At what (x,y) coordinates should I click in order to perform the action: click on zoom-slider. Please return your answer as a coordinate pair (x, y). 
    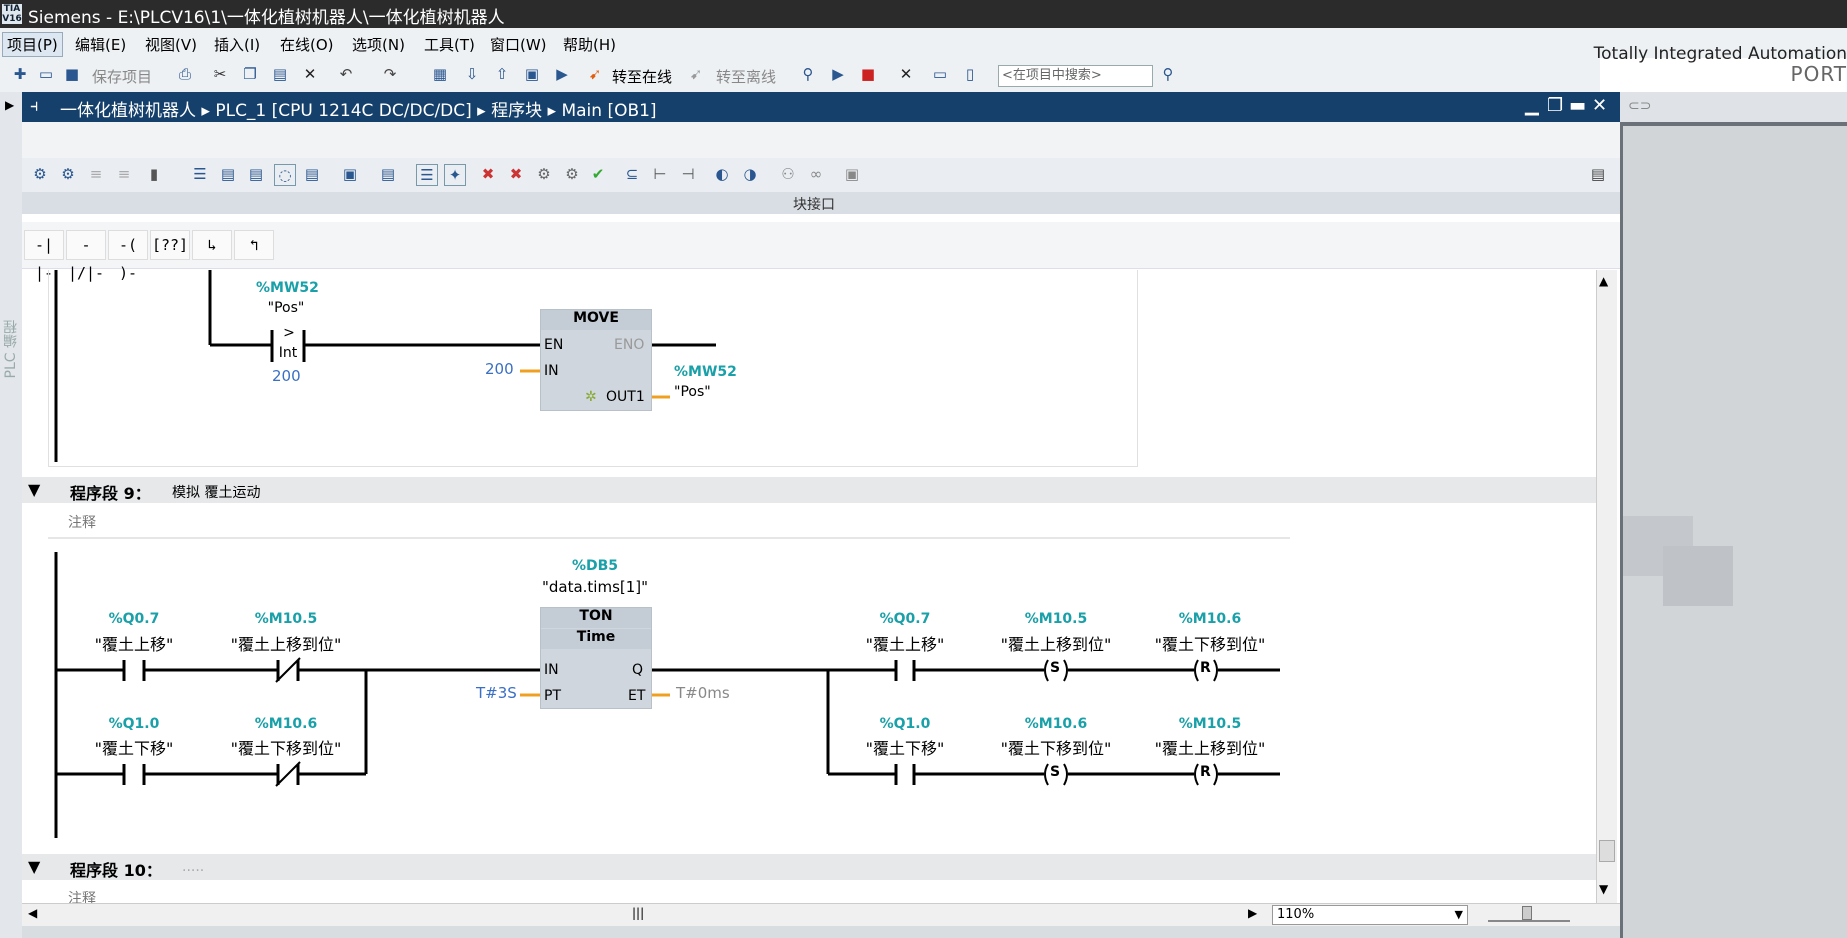
    Looking at the image, I should click on (1529, 914).